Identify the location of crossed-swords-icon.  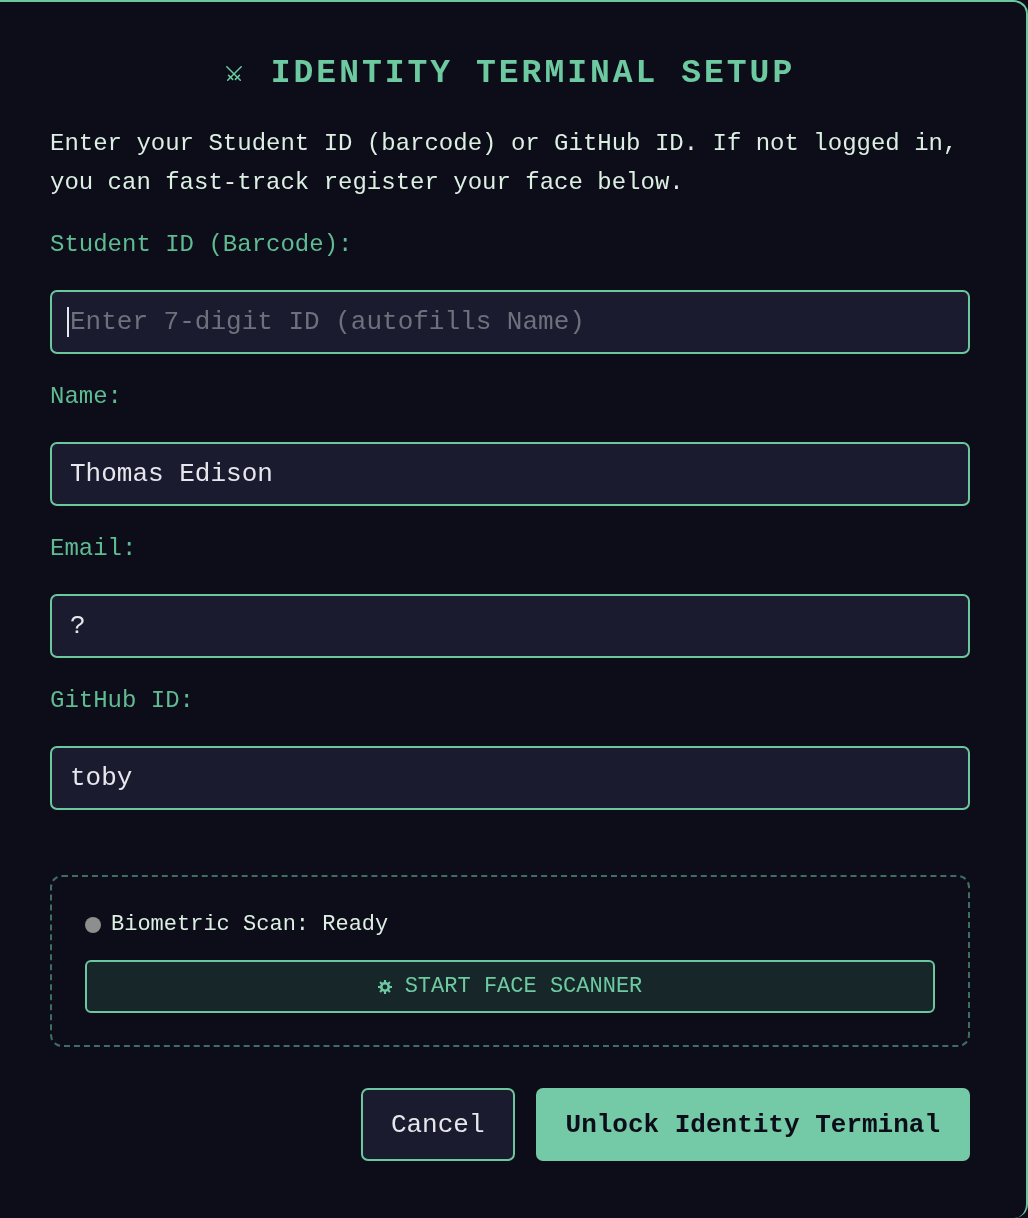
(233, 74).